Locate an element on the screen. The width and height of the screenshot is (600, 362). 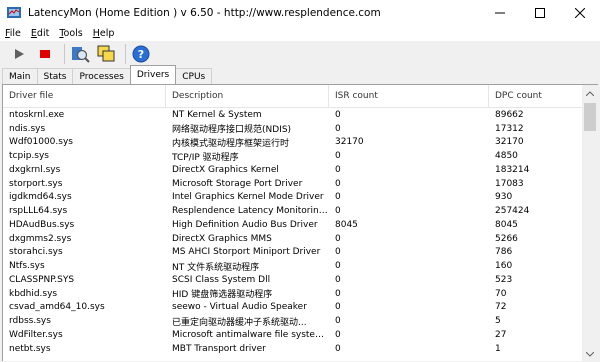
tab-main: Main is located at coordinates (20, 76).